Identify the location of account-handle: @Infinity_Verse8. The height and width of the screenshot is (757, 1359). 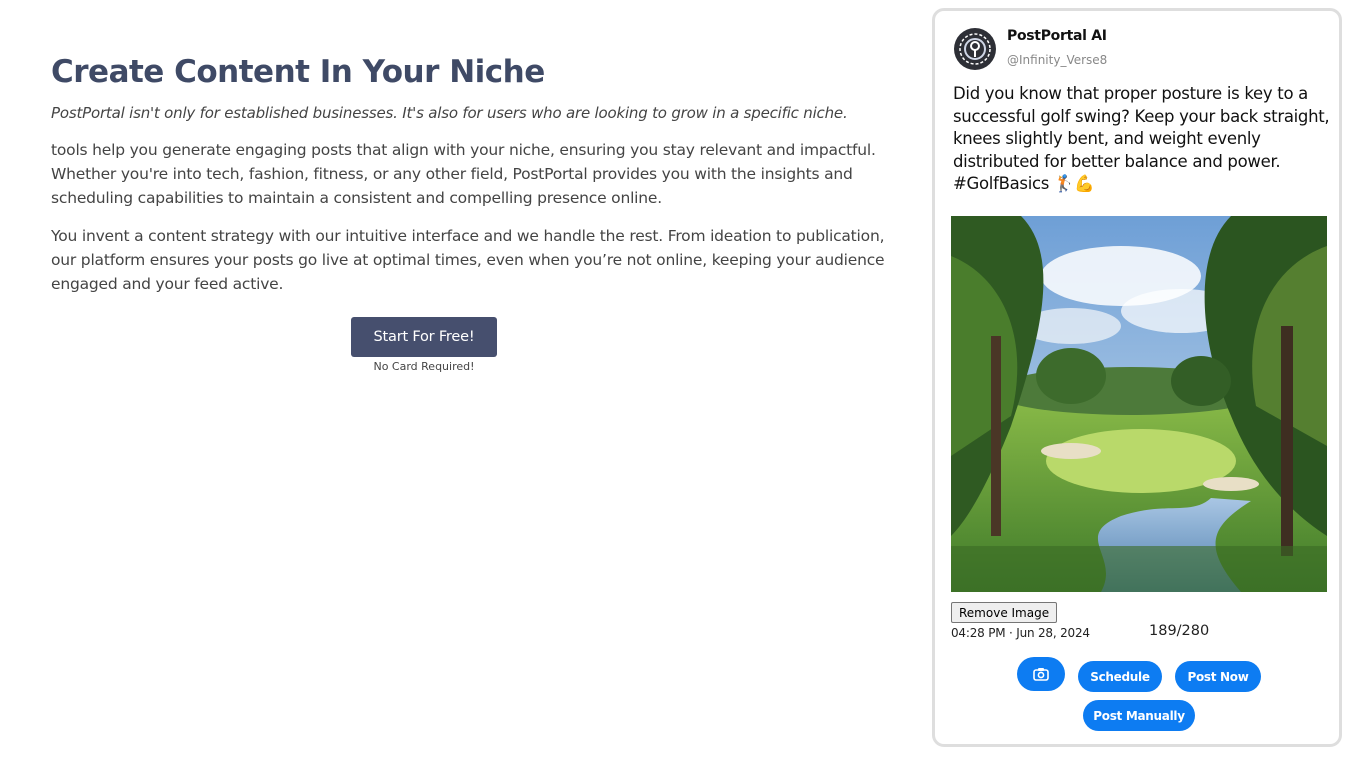
(1057, 60).